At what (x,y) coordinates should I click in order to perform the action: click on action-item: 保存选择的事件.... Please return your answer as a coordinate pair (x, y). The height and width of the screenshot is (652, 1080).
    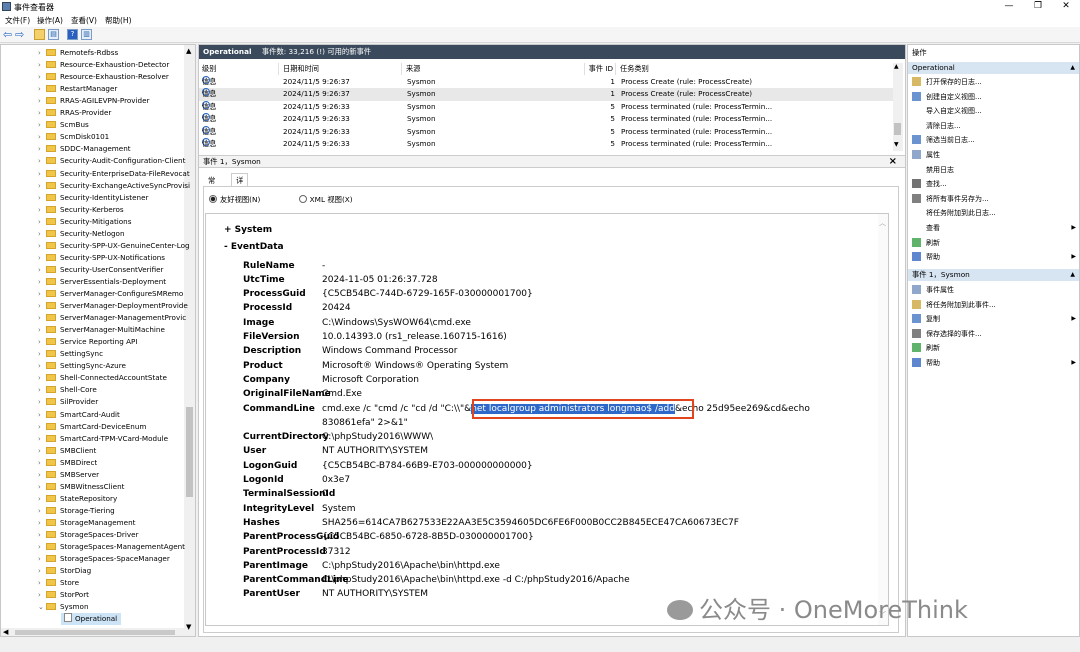
    Looking at the image, I should click on (994, 334).